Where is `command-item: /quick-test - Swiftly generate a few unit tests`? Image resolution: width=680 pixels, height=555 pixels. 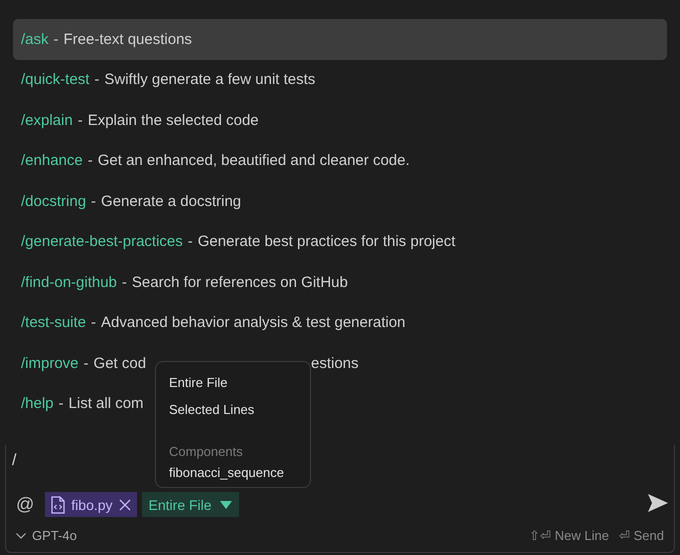
command-item: /quick-test - Swiftly generate a few unit tests is located at coordinates (166, 80).